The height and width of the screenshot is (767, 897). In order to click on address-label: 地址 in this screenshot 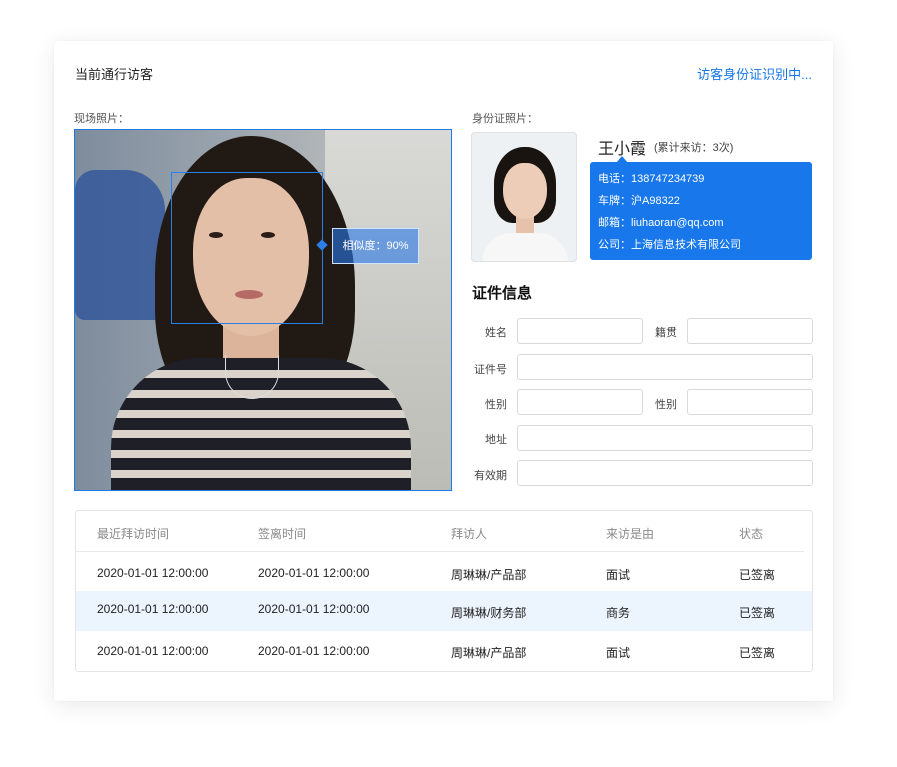, I will do `click(496, 440)`.